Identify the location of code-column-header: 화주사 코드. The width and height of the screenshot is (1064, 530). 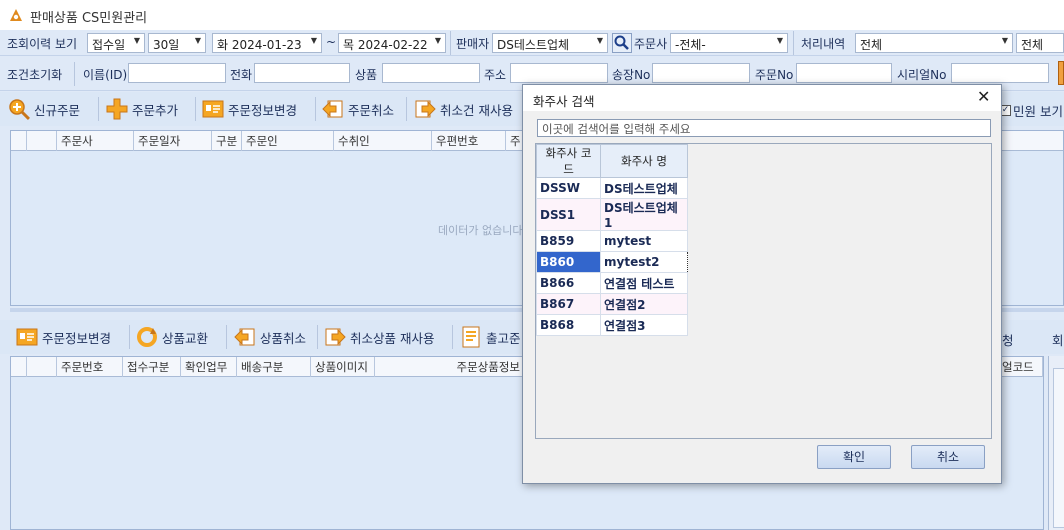
(568, 161).